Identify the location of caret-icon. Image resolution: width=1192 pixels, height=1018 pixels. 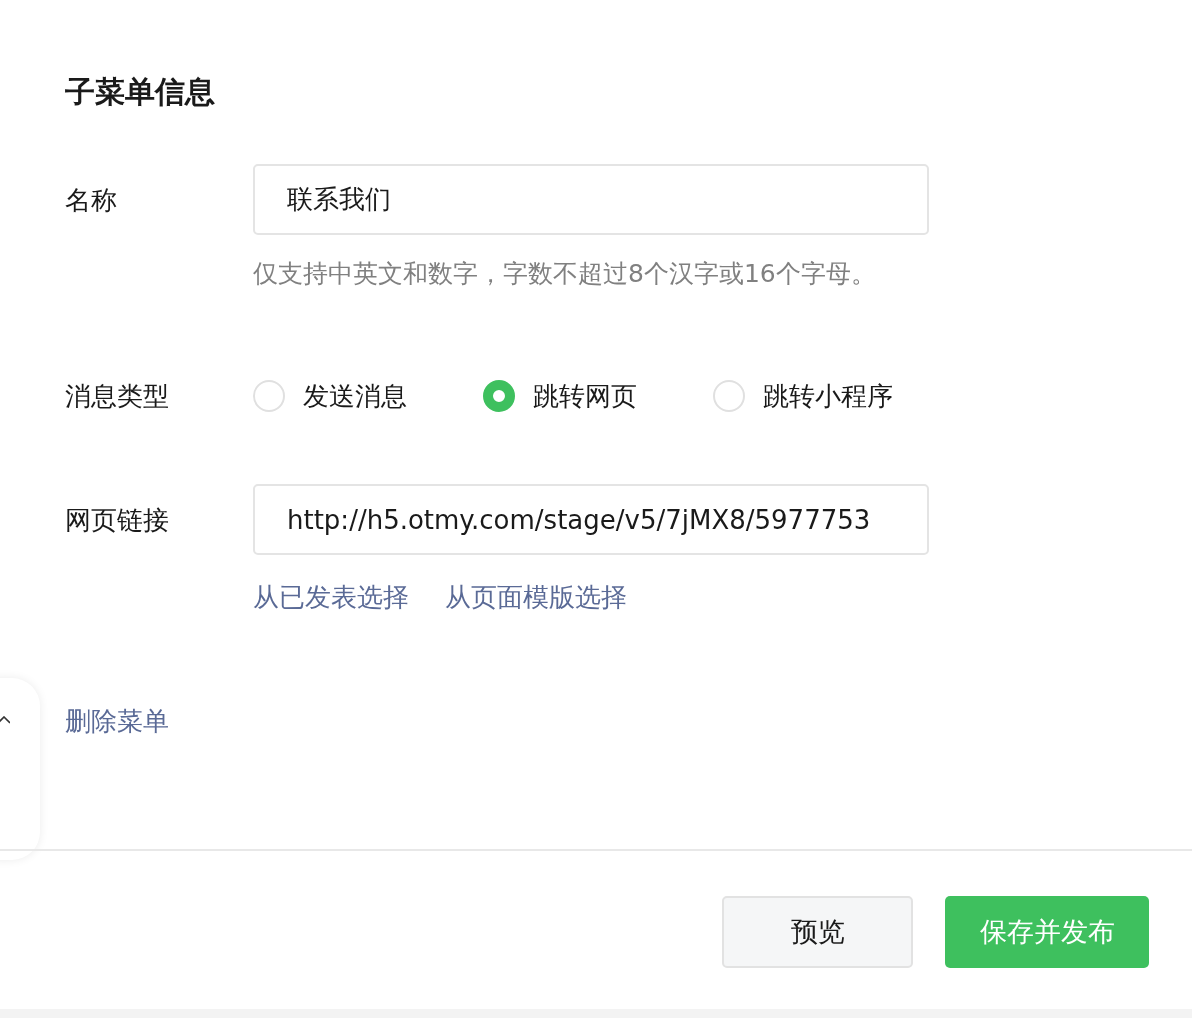
(5, 720).